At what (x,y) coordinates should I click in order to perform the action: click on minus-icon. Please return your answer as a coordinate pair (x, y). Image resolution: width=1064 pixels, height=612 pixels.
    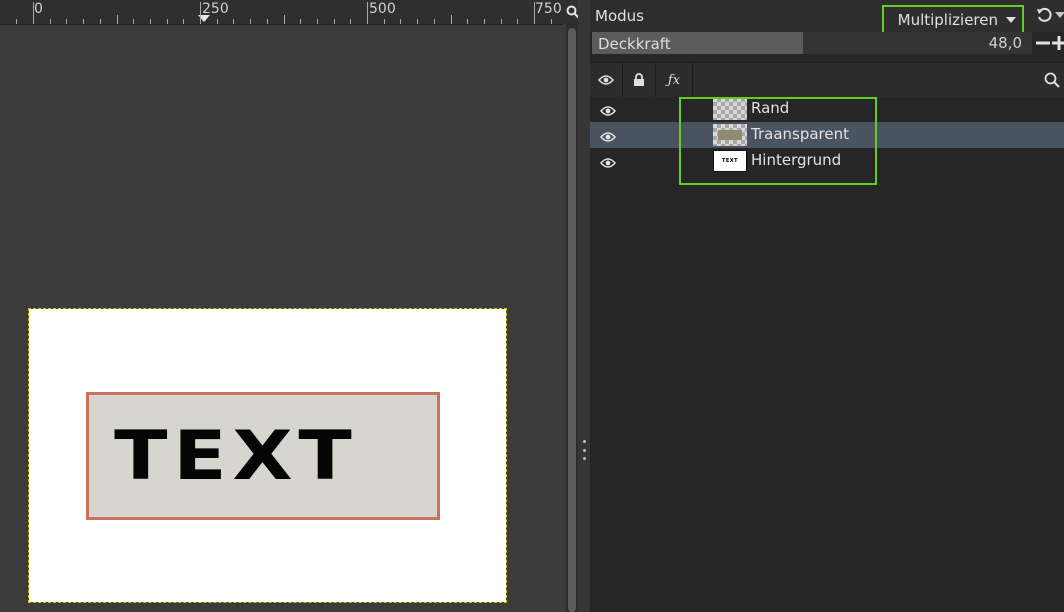
    Looking at the image, I should click on (1043, 43).